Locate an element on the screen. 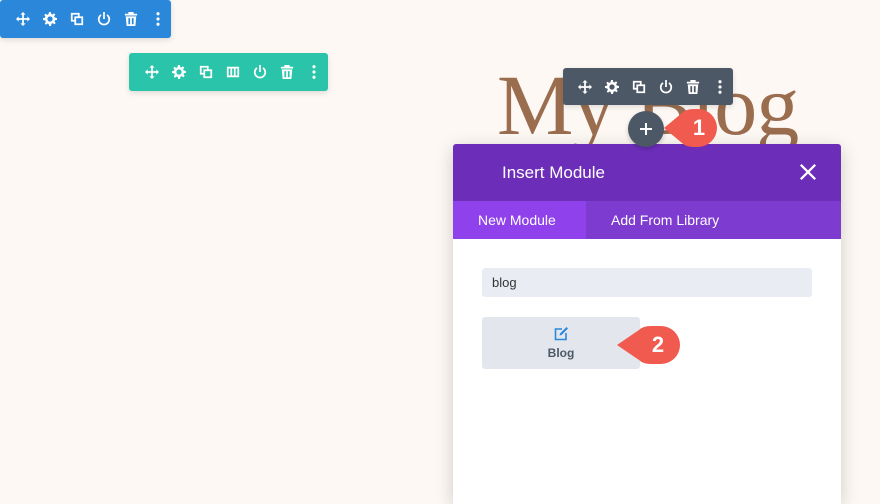 This screenshot has height=504, width=880. section-more-button is located at coordinates (157, 19).